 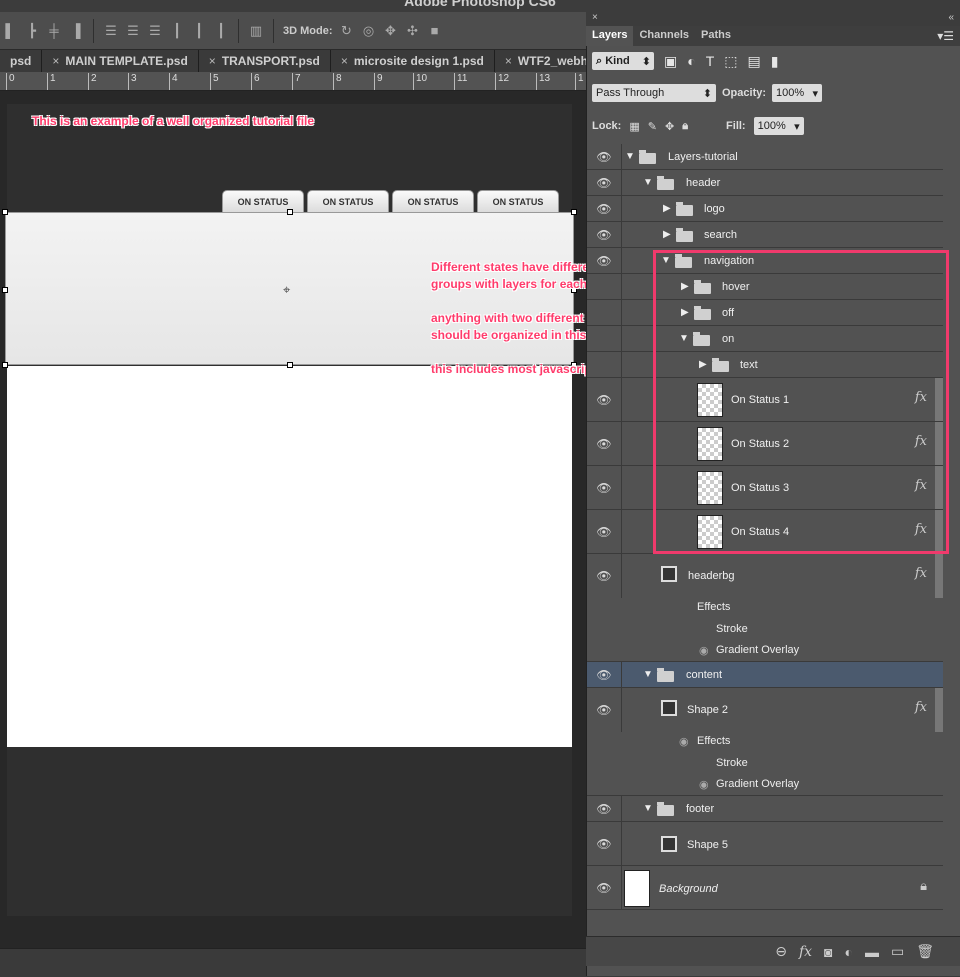 What do you see at coordinates (623, 61) in the screenshot?
I see `kind-filter-select: ⌕ Kind ⬍` at bounding box center [623, 61].